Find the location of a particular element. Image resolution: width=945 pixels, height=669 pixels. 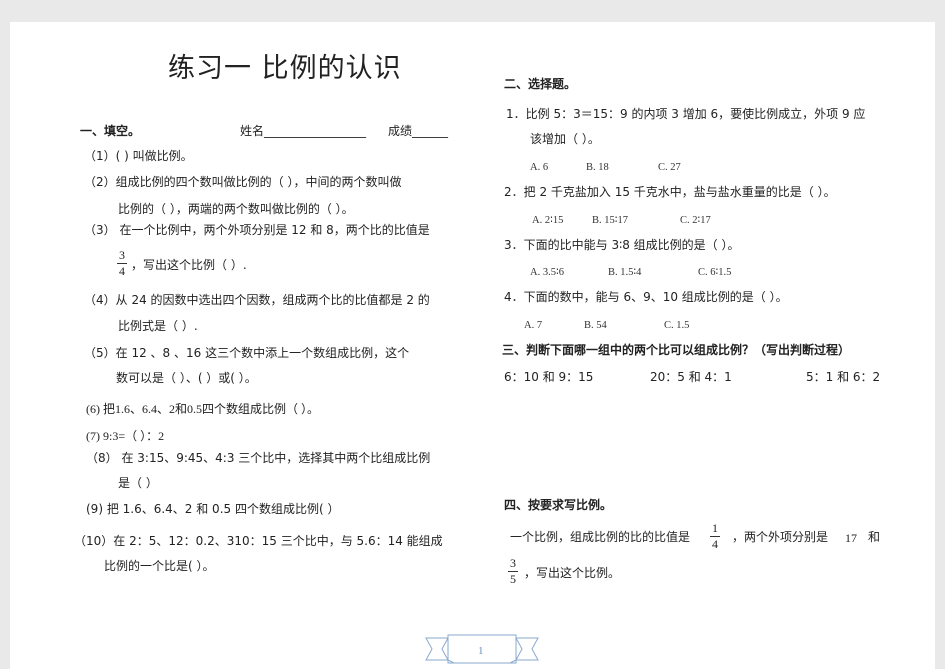

q2-4-option-c: C. 1.5 is located at coordinates (676, 326).